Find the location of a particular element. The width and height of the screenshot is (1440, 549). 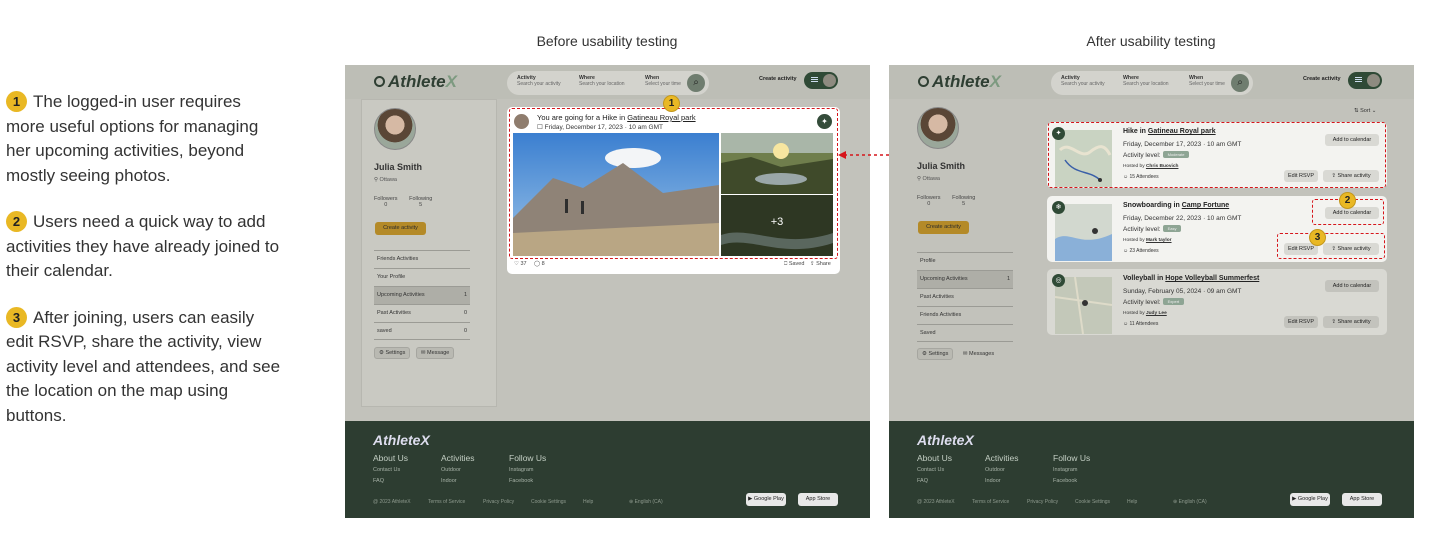

card-attendees: ☺ 11 Attendees is located at coordinates (1140, 324).